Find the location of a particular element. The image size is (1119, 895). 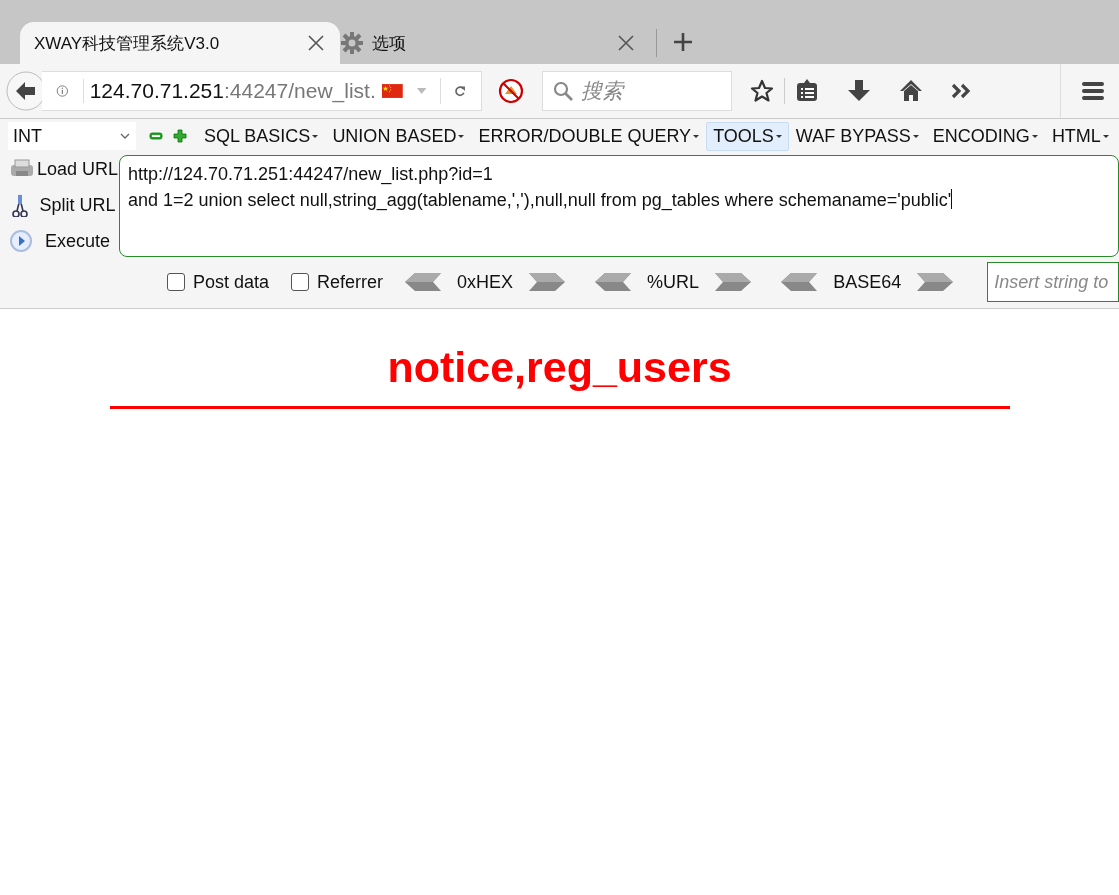

home-icon is located at coordinates (911, 91).